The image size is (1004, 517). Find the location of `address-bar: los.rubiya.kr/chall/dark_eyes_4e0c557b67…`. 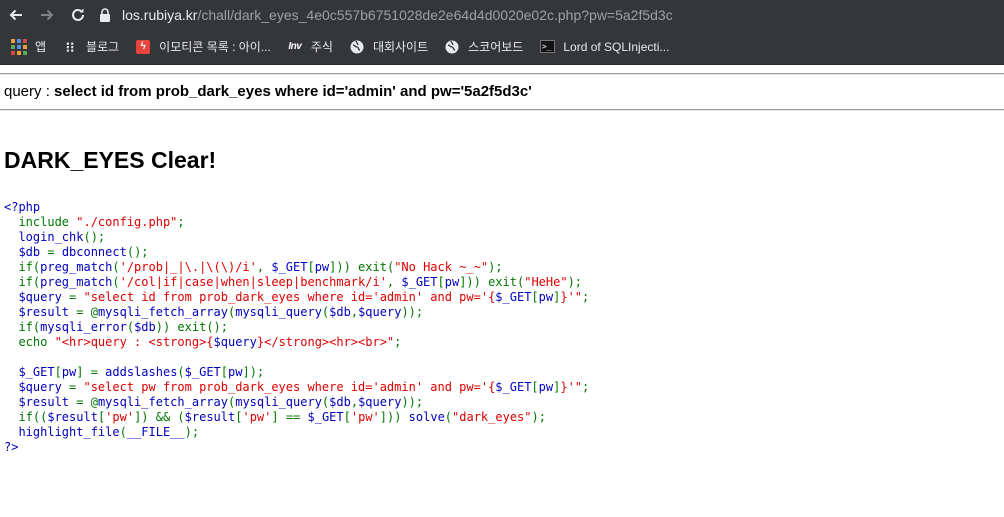

address-bar: los.rubiya.kr/chall/dark_eyes_4e0c557b67… is located at coordinates (550, 14).